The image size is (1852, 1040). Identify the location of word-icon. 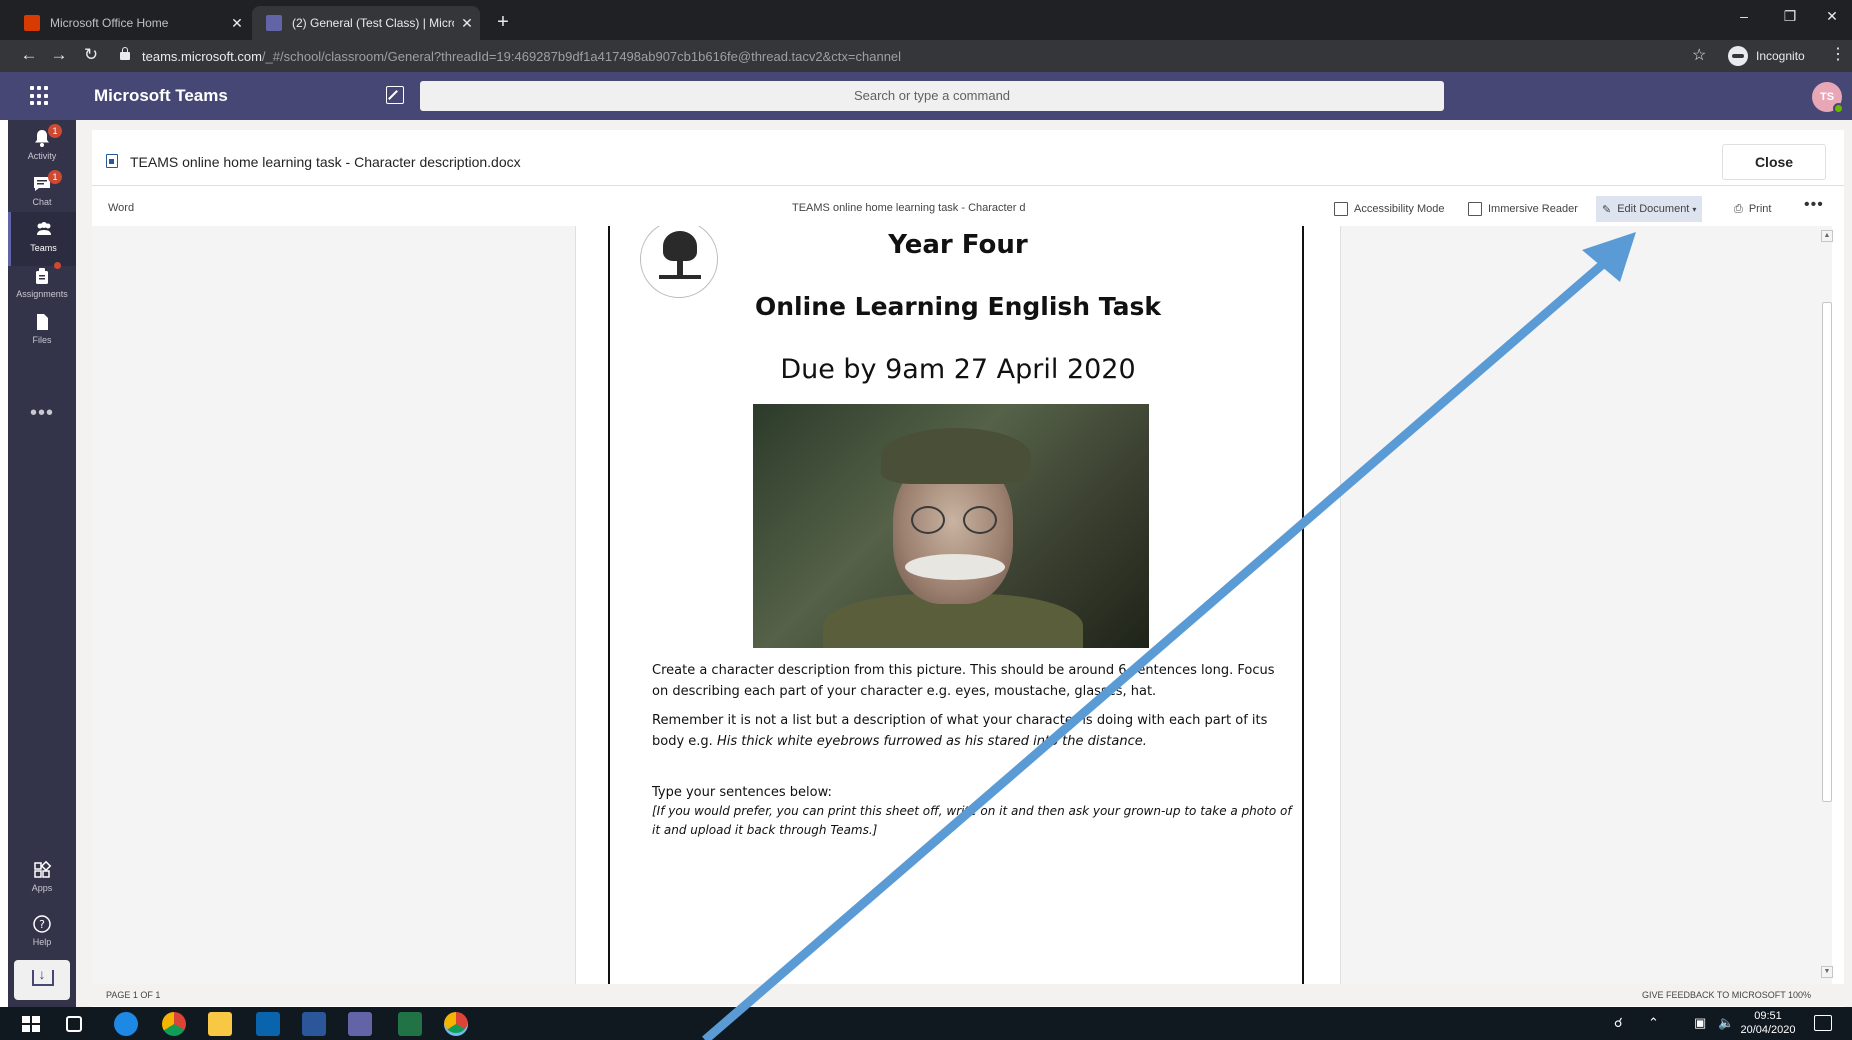
(314, 1024).